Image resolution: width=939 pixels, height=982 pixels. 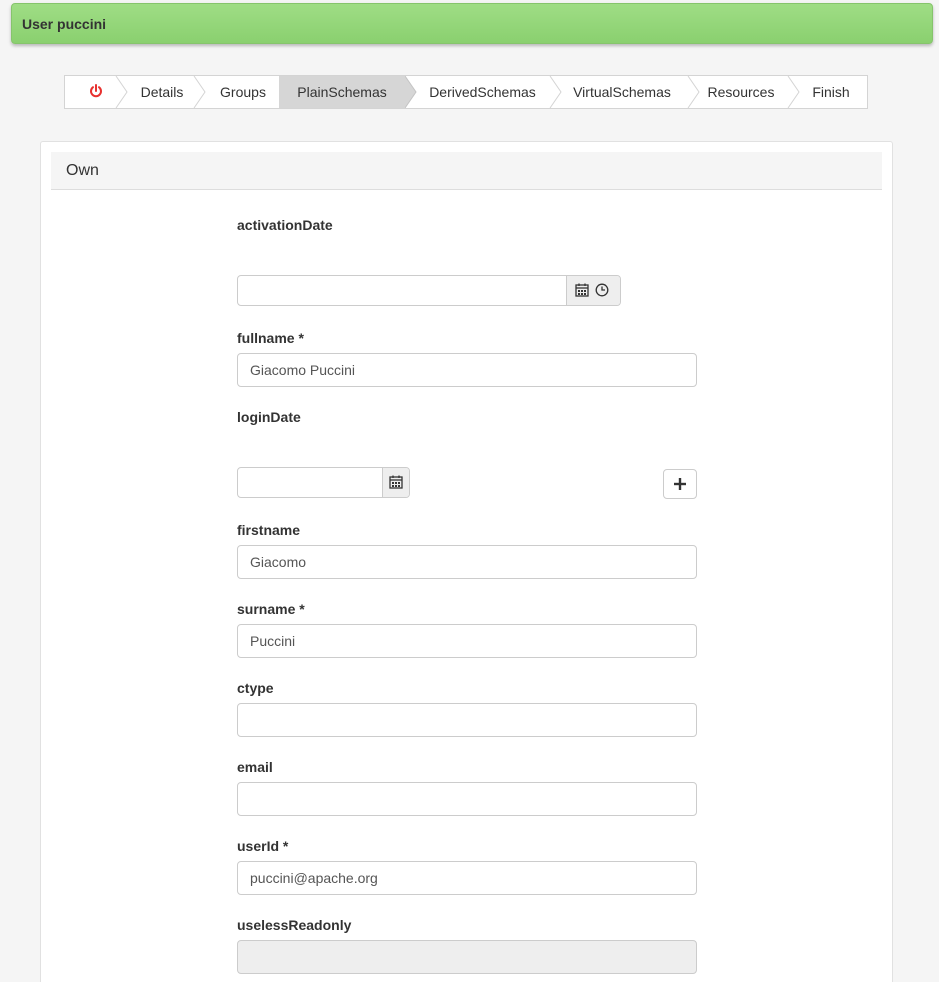 What do you see at coordinates (467, 957) in the screenshot?
I see `useless-readonly-input` at bounding box center [467, 957].